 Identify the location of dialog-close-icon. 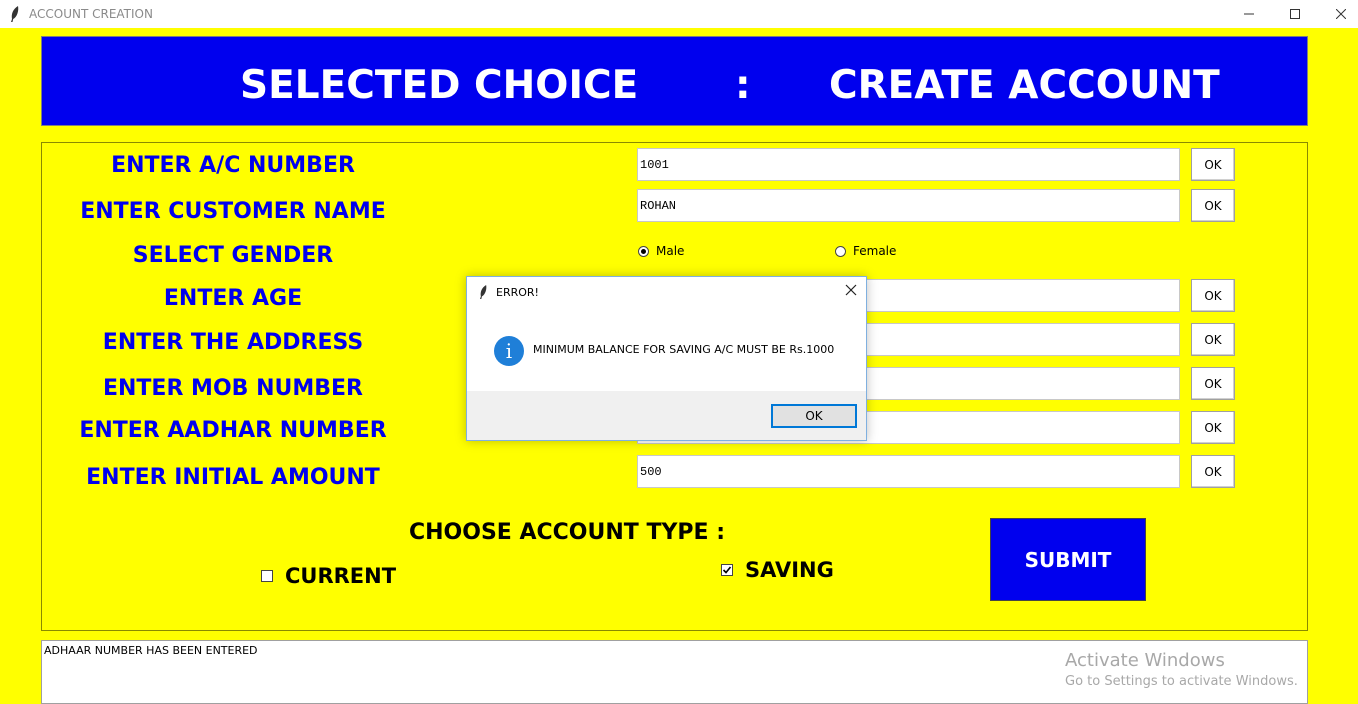
(851, 290).